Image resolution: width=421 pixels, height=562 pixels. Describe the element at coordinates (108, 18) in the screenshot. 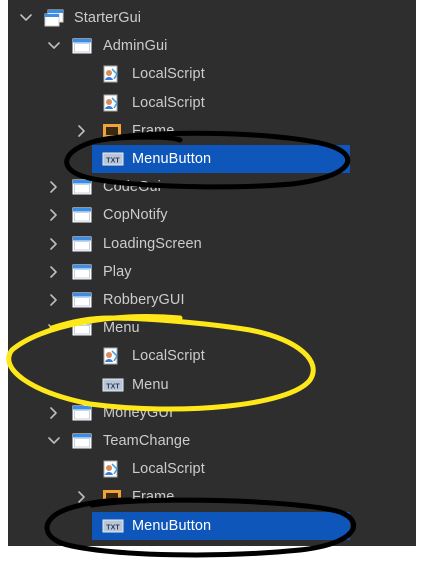

I see `tree-item-label: StarterGui` at that location.